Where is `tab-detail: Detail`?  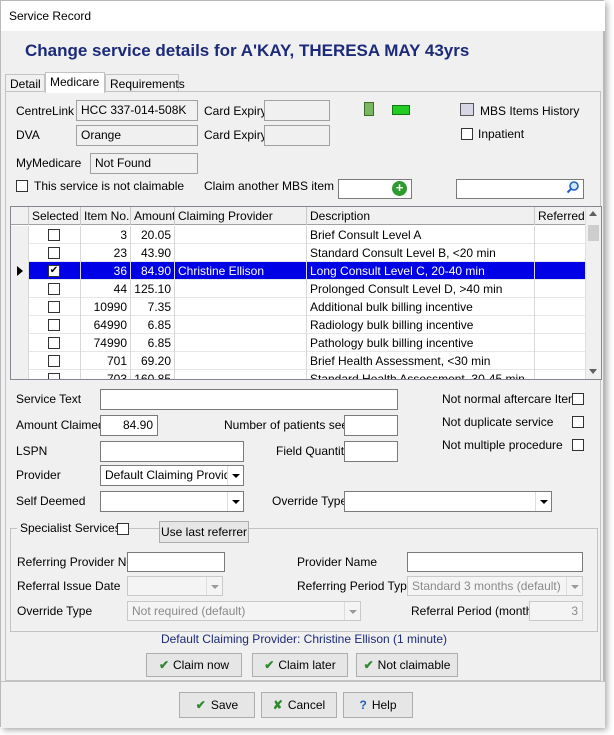 tab-detail: Detail is located at coordinates (25, 83).